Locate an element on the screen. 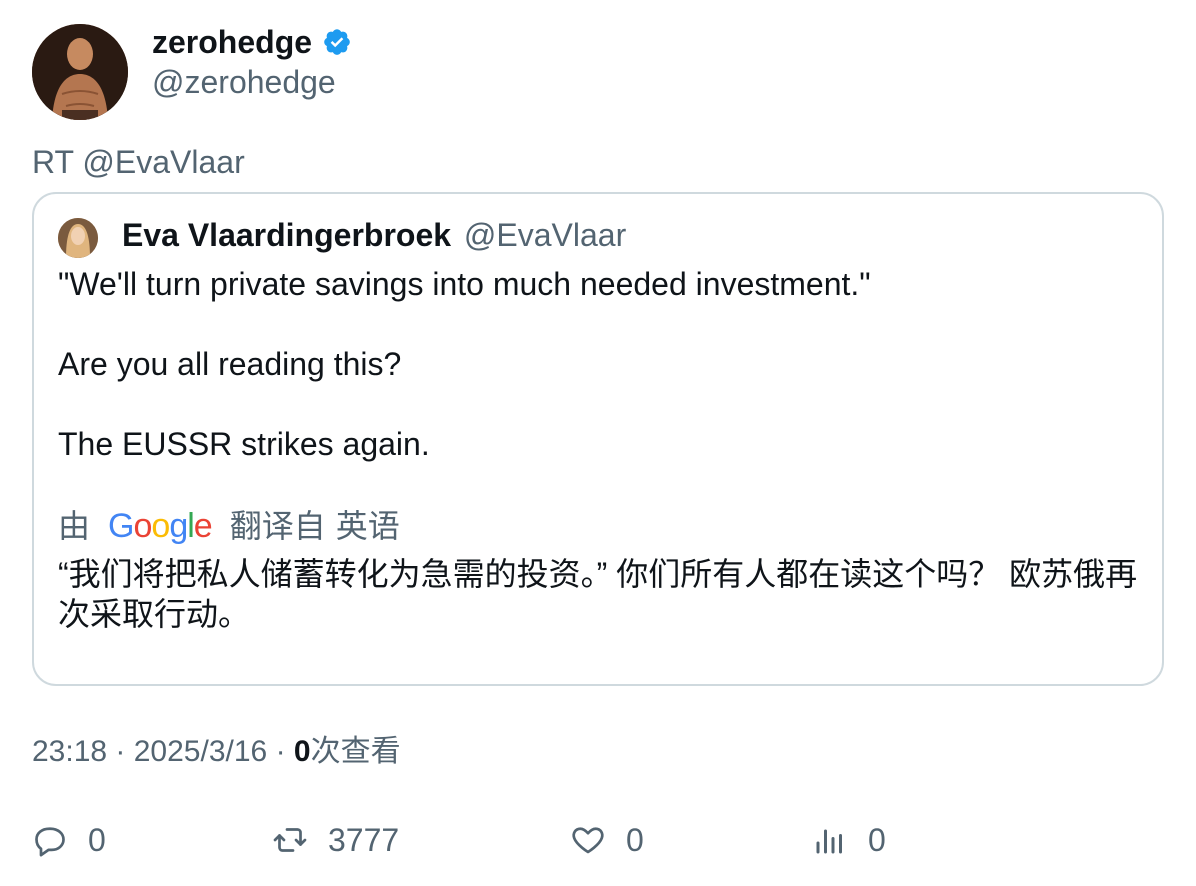 The image size is (1196, 886). retweet-count: 3777 is located at coordinates (364, 839).